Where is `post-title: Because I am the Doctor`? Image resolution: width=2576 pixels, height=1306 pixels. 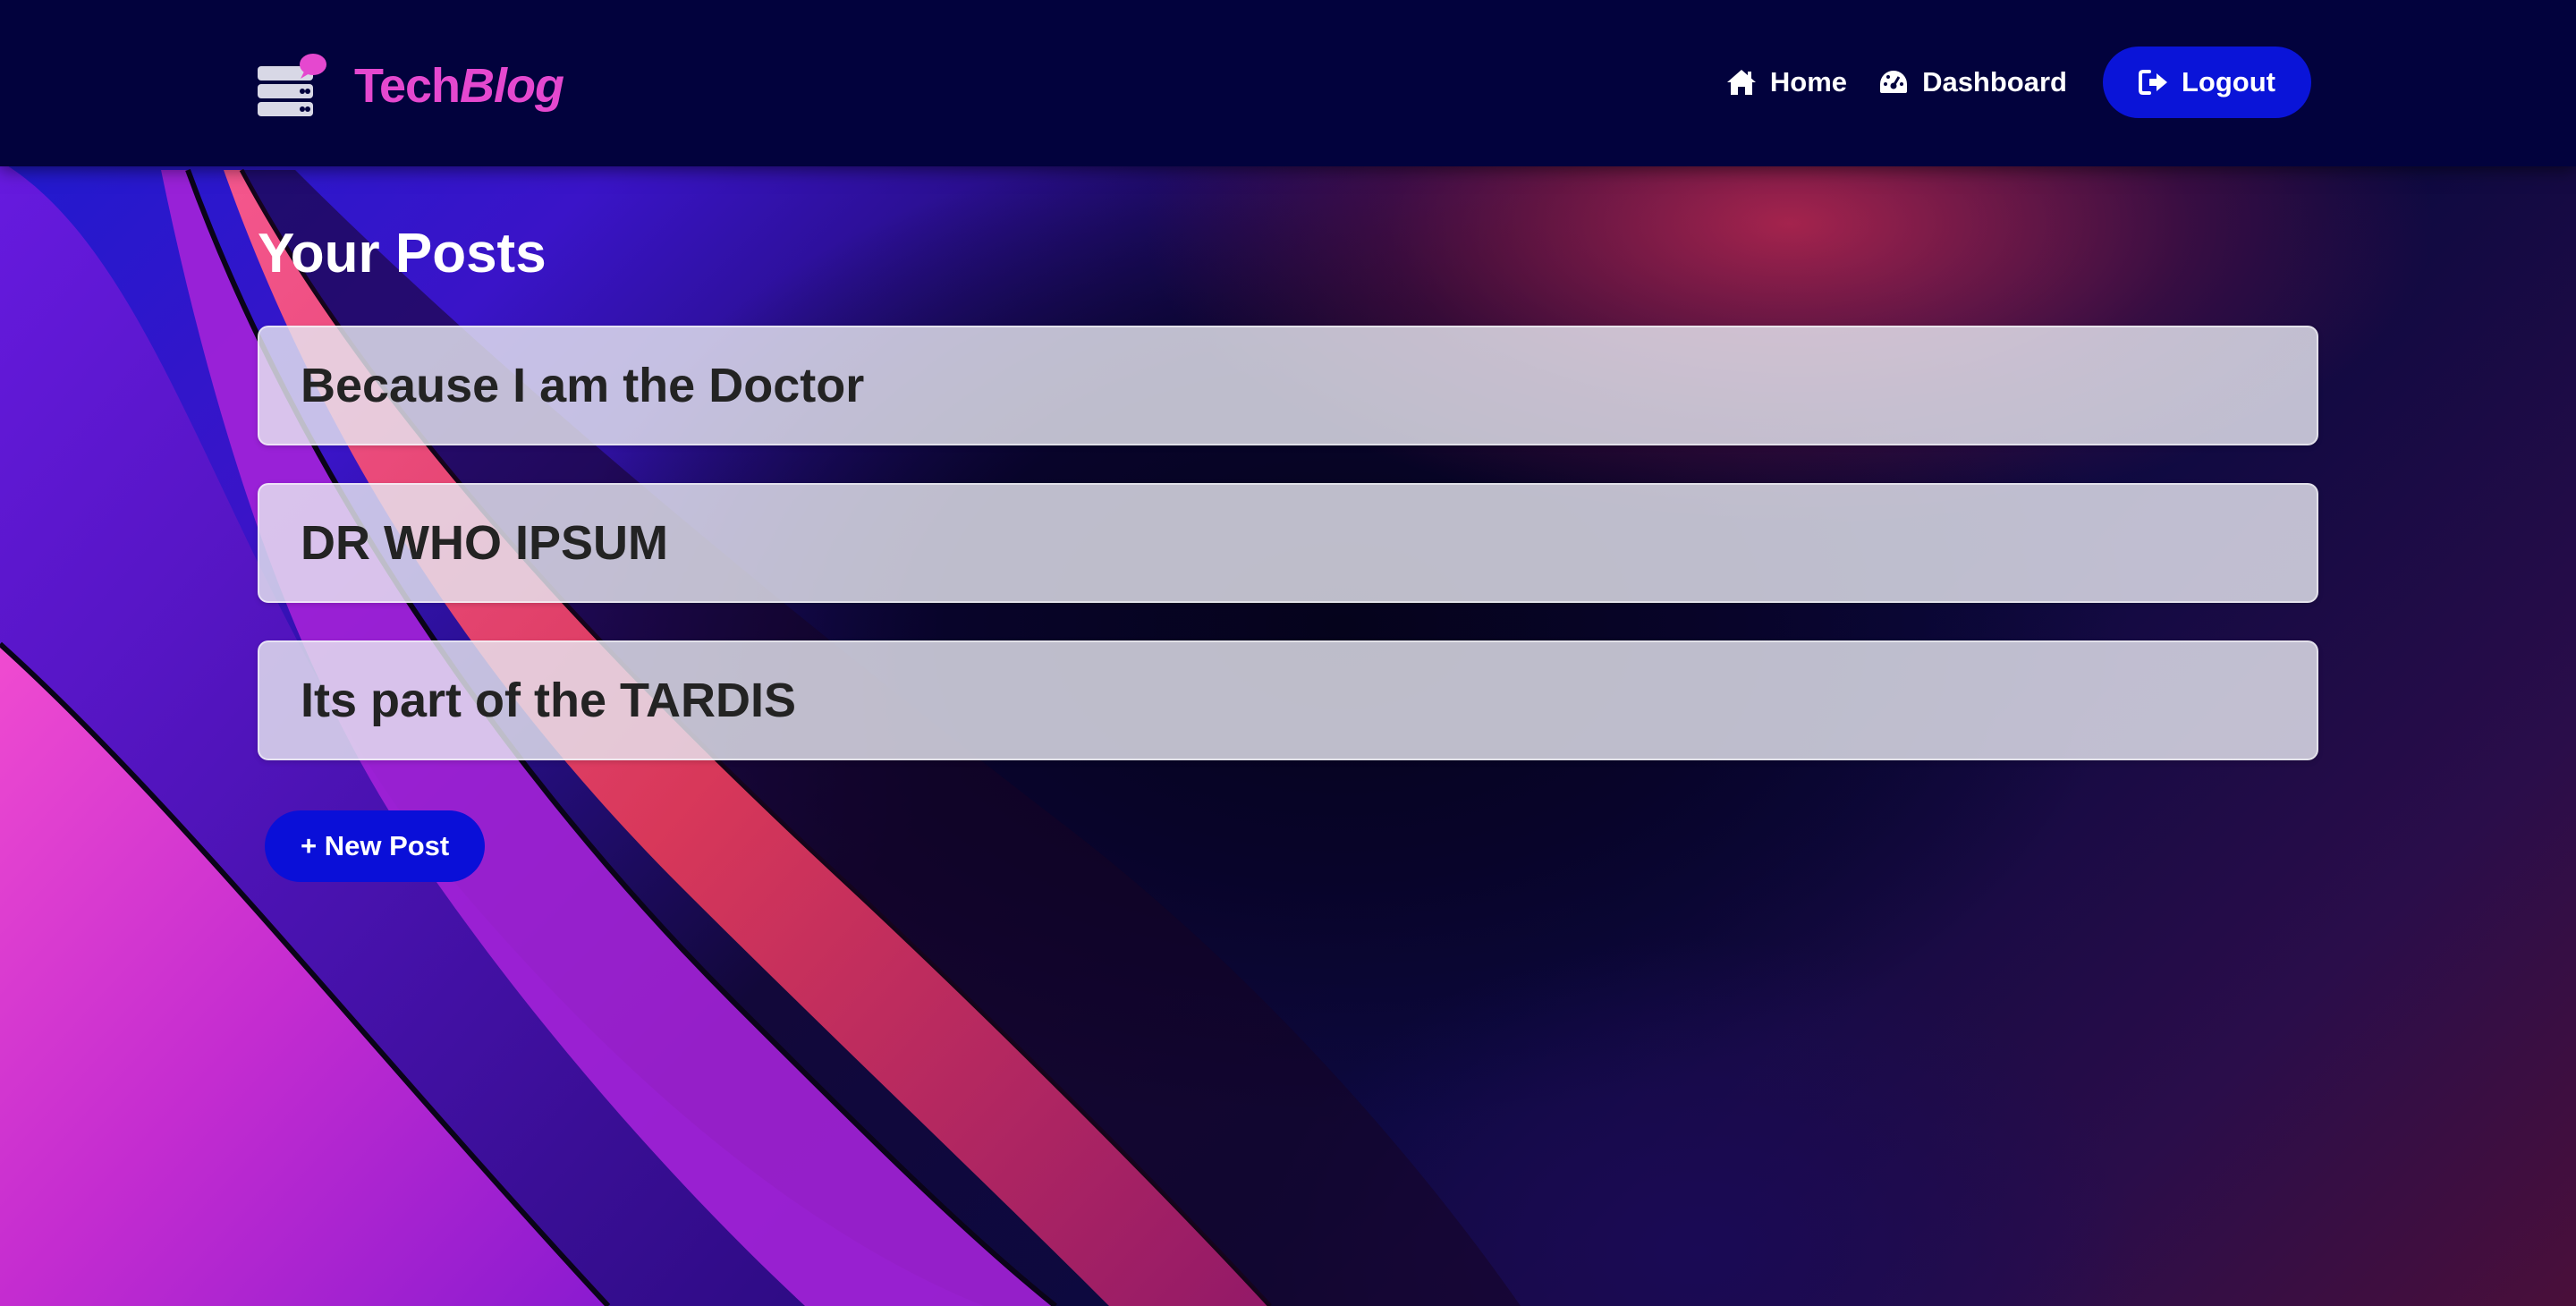
post-title: Because I am the Doctor is located at coordinates (583, 385).